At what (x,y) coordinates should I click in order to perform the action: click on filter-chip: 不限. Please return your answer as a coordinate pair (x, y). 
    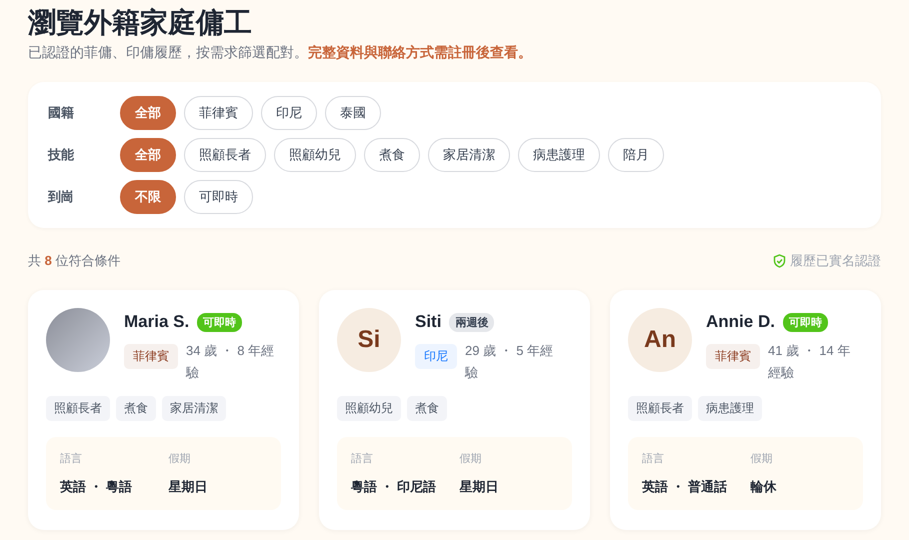
    Looking at the image, I should click on (148, 197).